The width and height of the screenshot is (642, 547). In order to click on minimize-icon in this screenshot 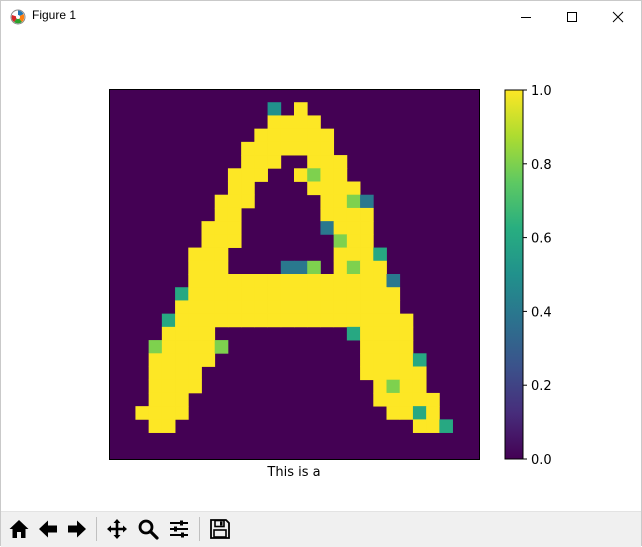, I will do `click(526, 17)`.